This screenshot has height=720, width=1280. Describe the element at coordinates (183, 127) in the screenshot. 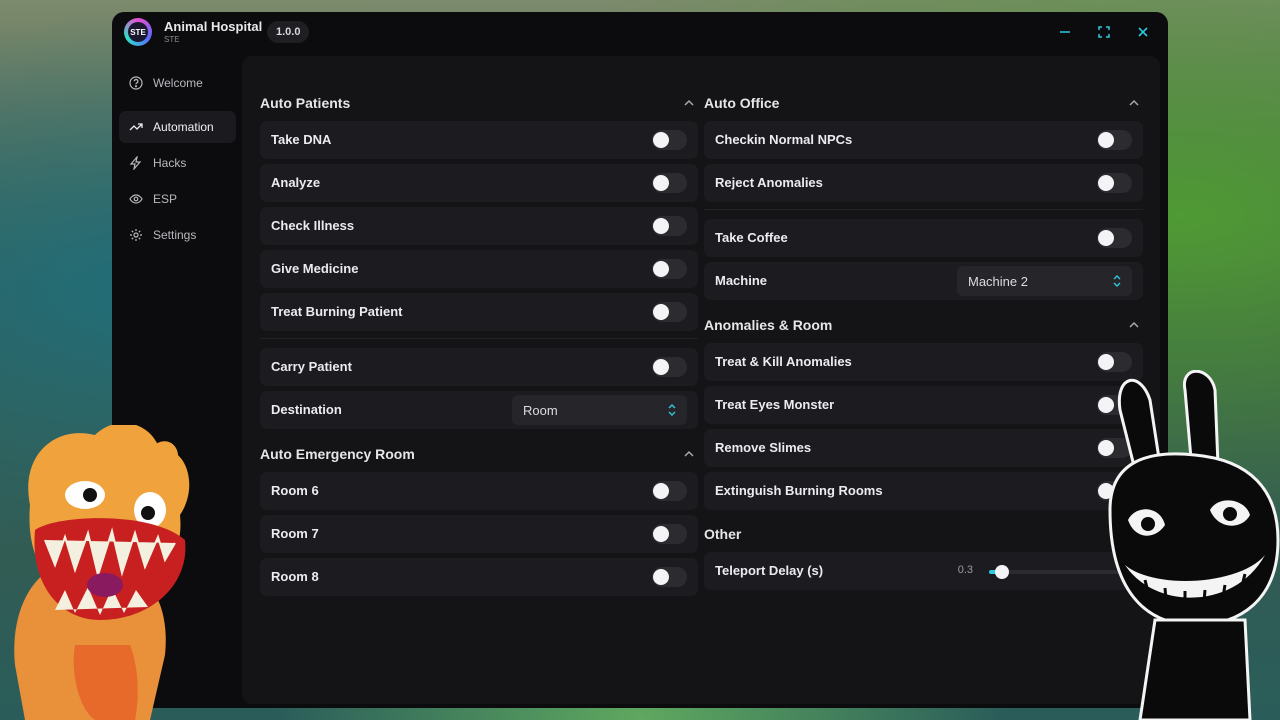

I see `sidebar-item-label: Automation` at that location.